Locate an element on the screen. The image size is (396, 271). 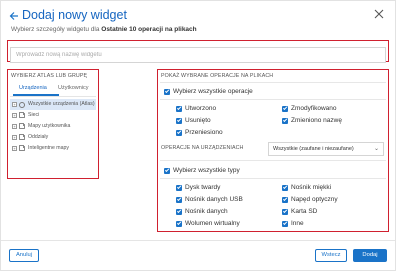
dropdown-value: Wszystkie (zaufane i niezaufane) is located at coordinates (313, 149).